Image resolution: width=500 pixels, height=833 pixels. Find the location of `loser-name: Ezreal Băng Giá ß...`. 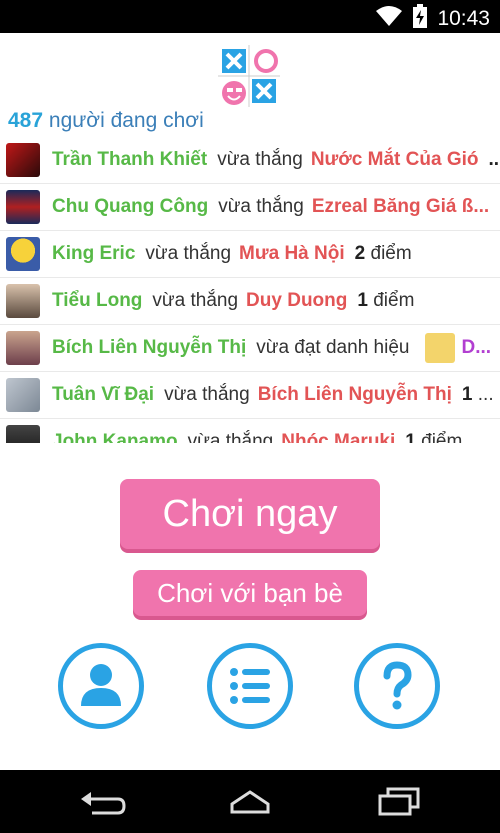

loser-name: Ezreal Băng Giá ß... is located at coordinates (400, 206).